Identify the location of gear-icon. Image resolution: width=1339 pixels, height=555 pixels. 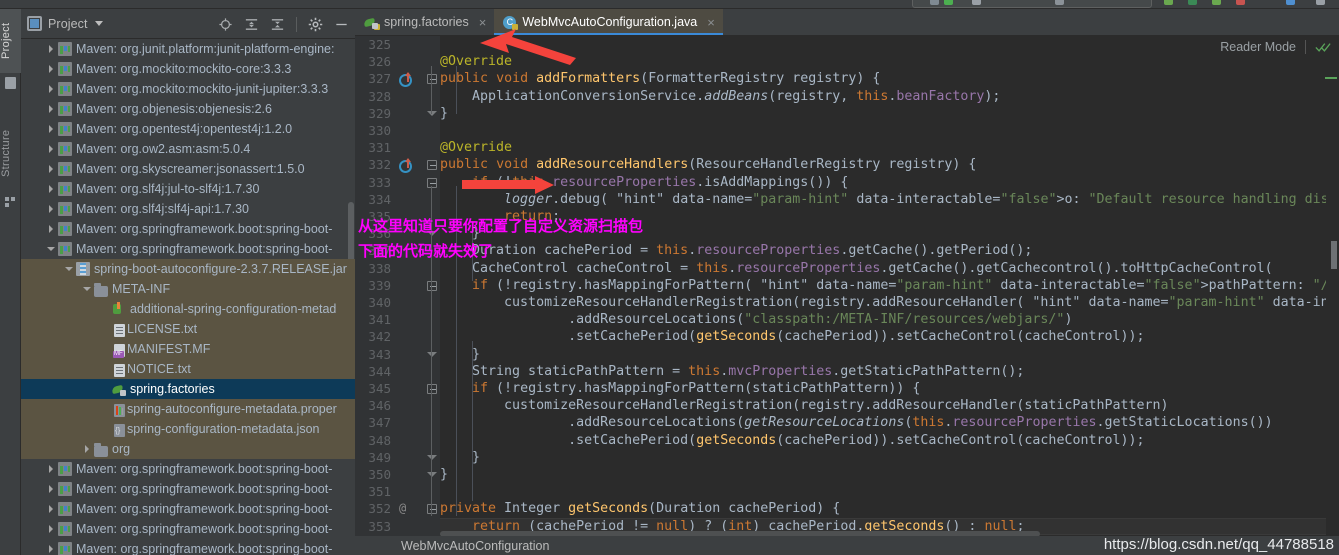
(315, 24).